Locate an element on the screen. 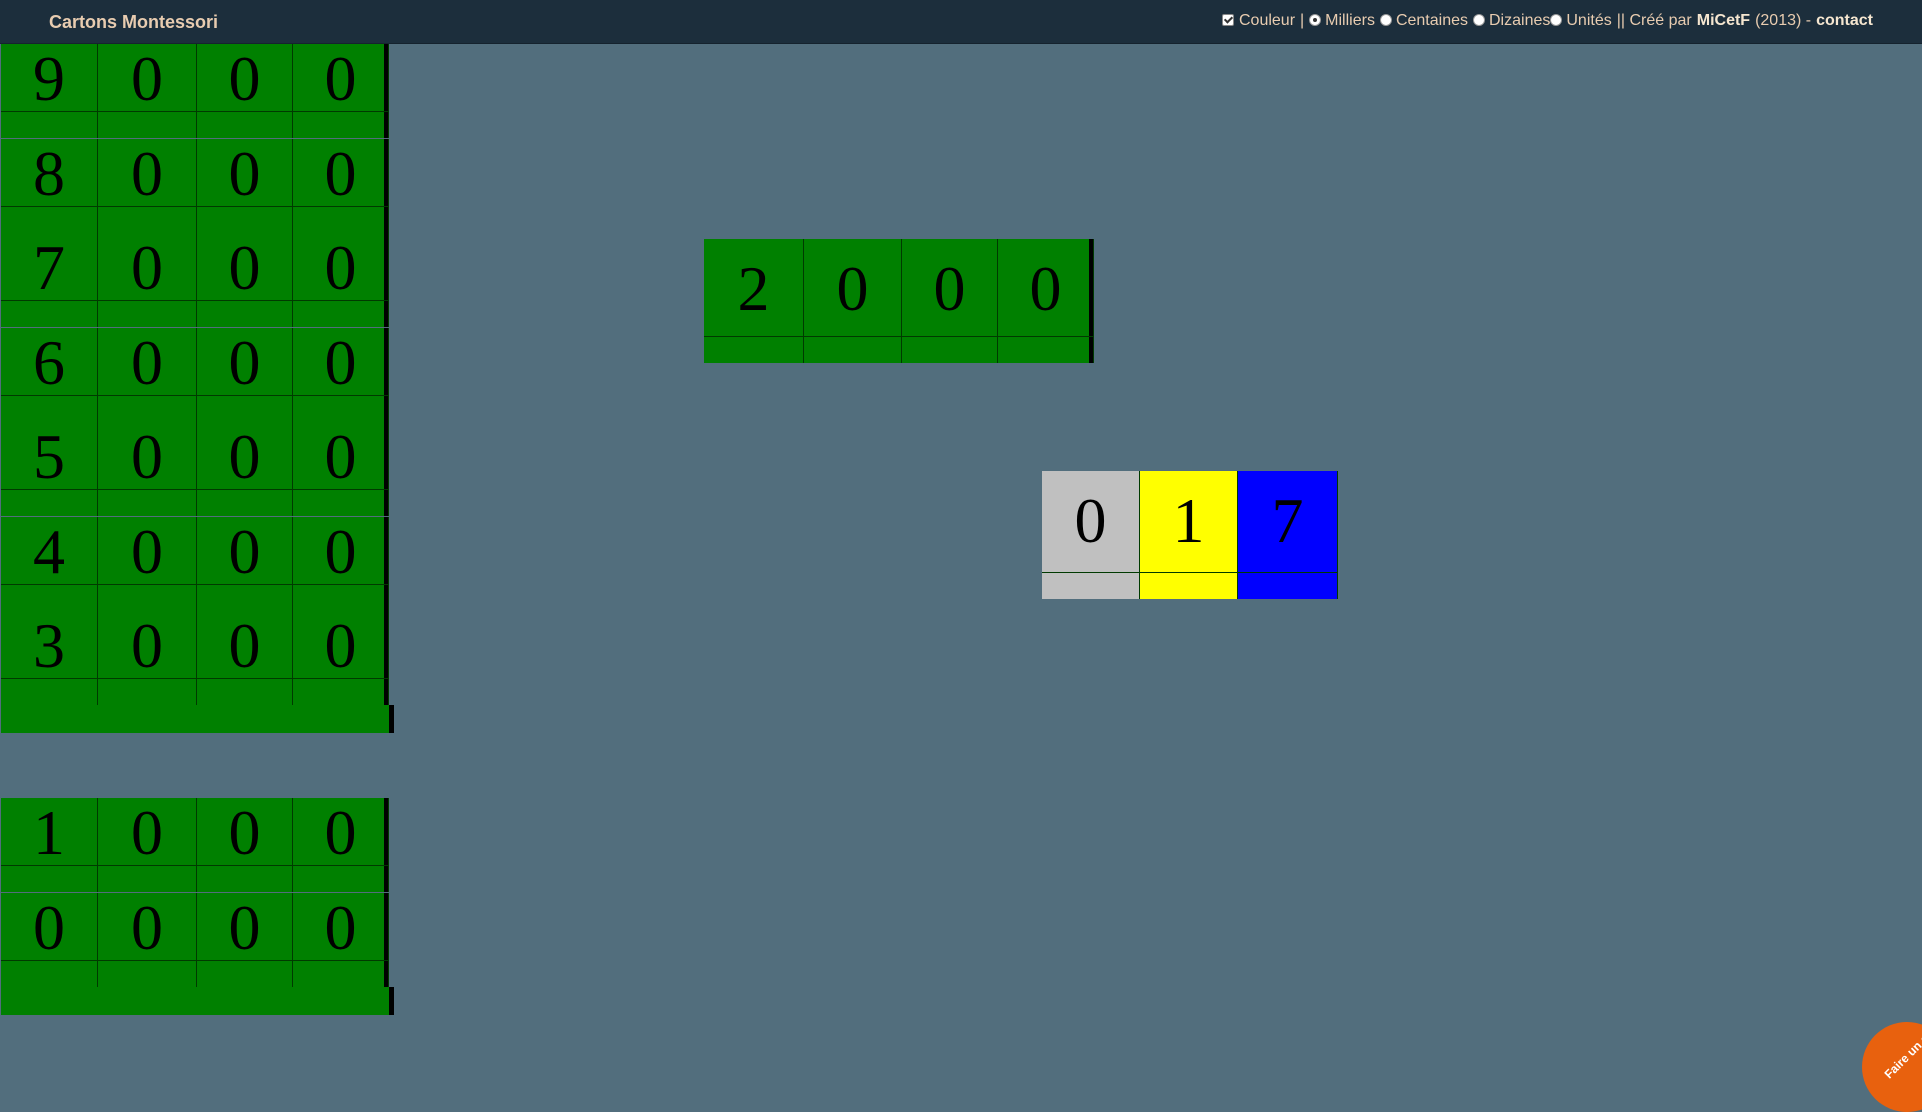  donate-badge: Faire un don is located at coordinates (1892, 1067).